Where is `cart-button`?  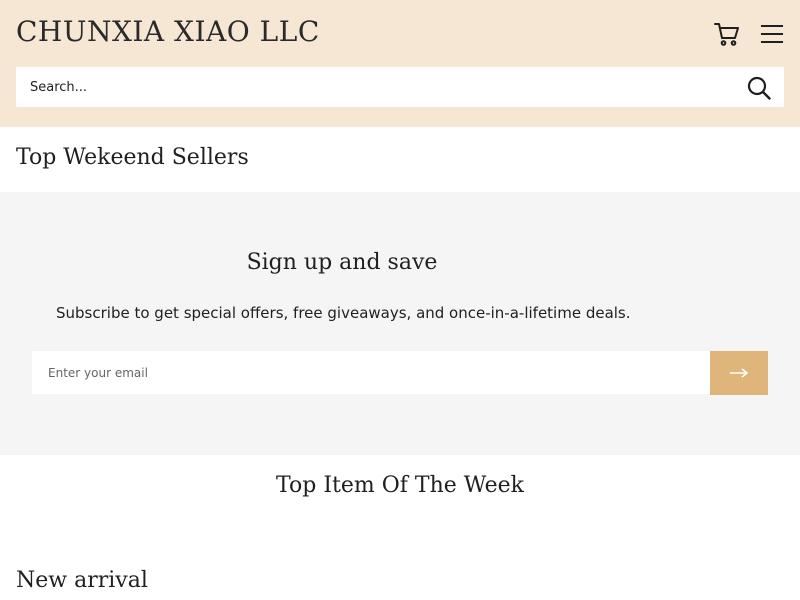 cart-button is located at coordinates (727, 34).